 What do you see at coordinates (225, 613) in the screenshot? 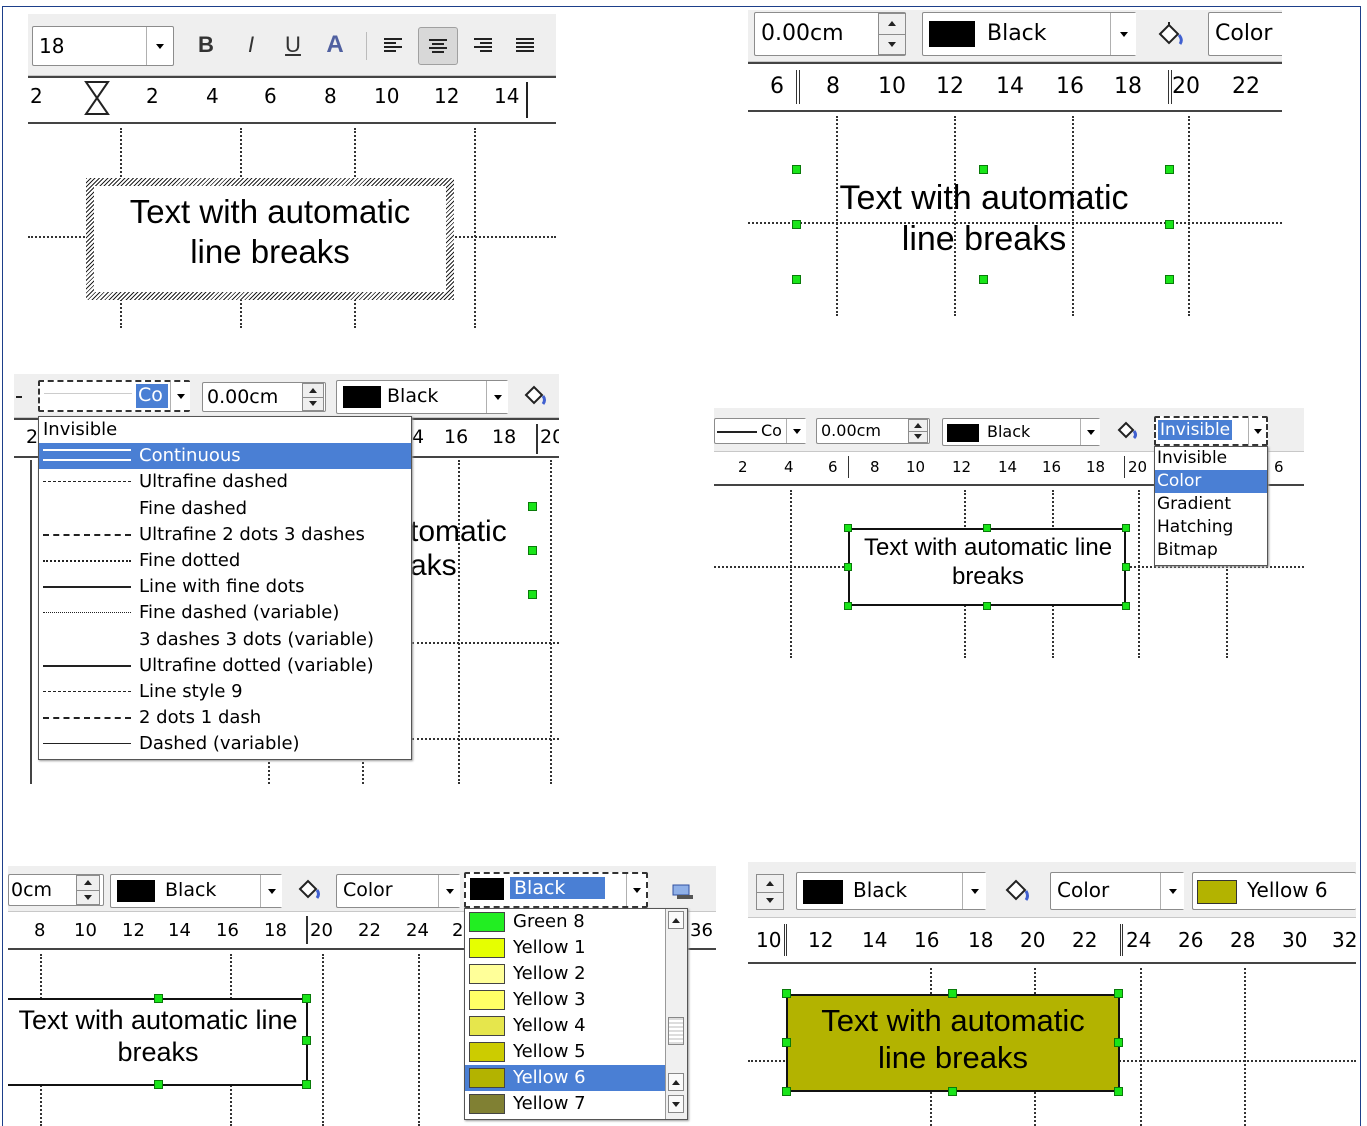
I see `line-style-option: Fine dashed (variable)` at bounding box center [225, 613].